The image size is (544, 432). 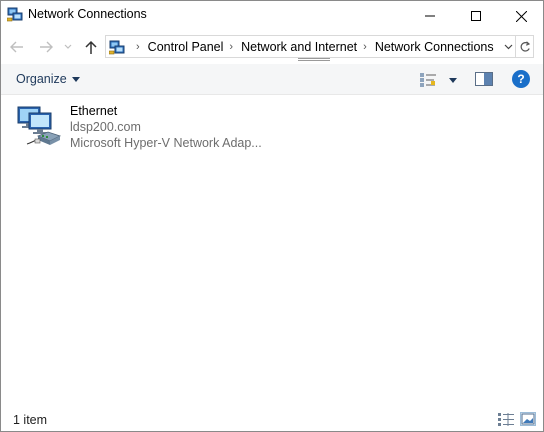 I want to click on item-count: 1 item, so click(x=30, y=420).